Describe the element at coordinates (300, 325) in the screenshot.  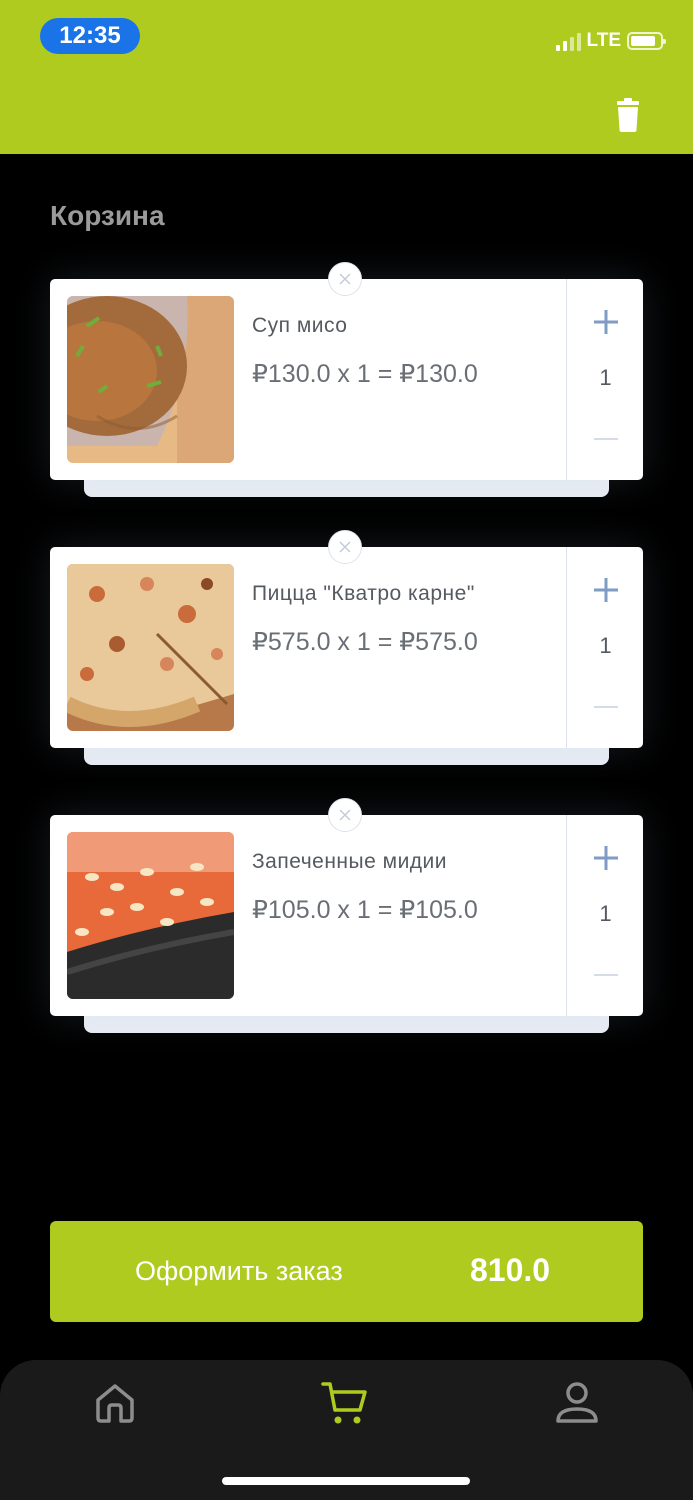
I see `product-name: Суп мисо` at that location.